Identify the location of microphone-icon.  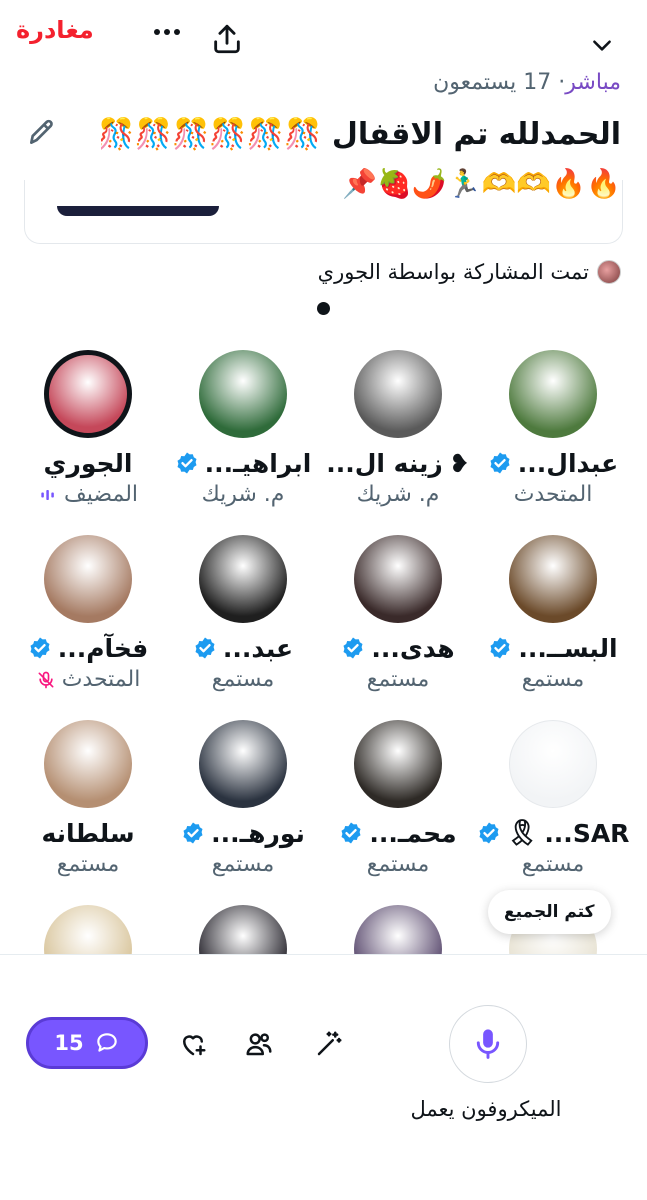
(488, 1044).